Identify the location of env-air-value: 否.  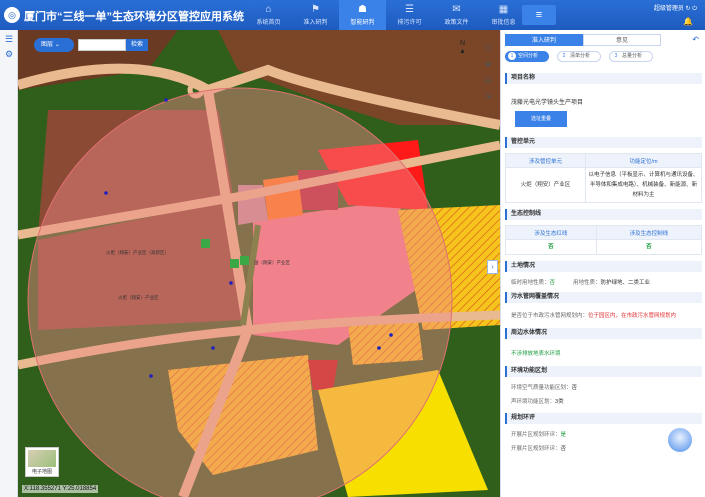
(574, 388).